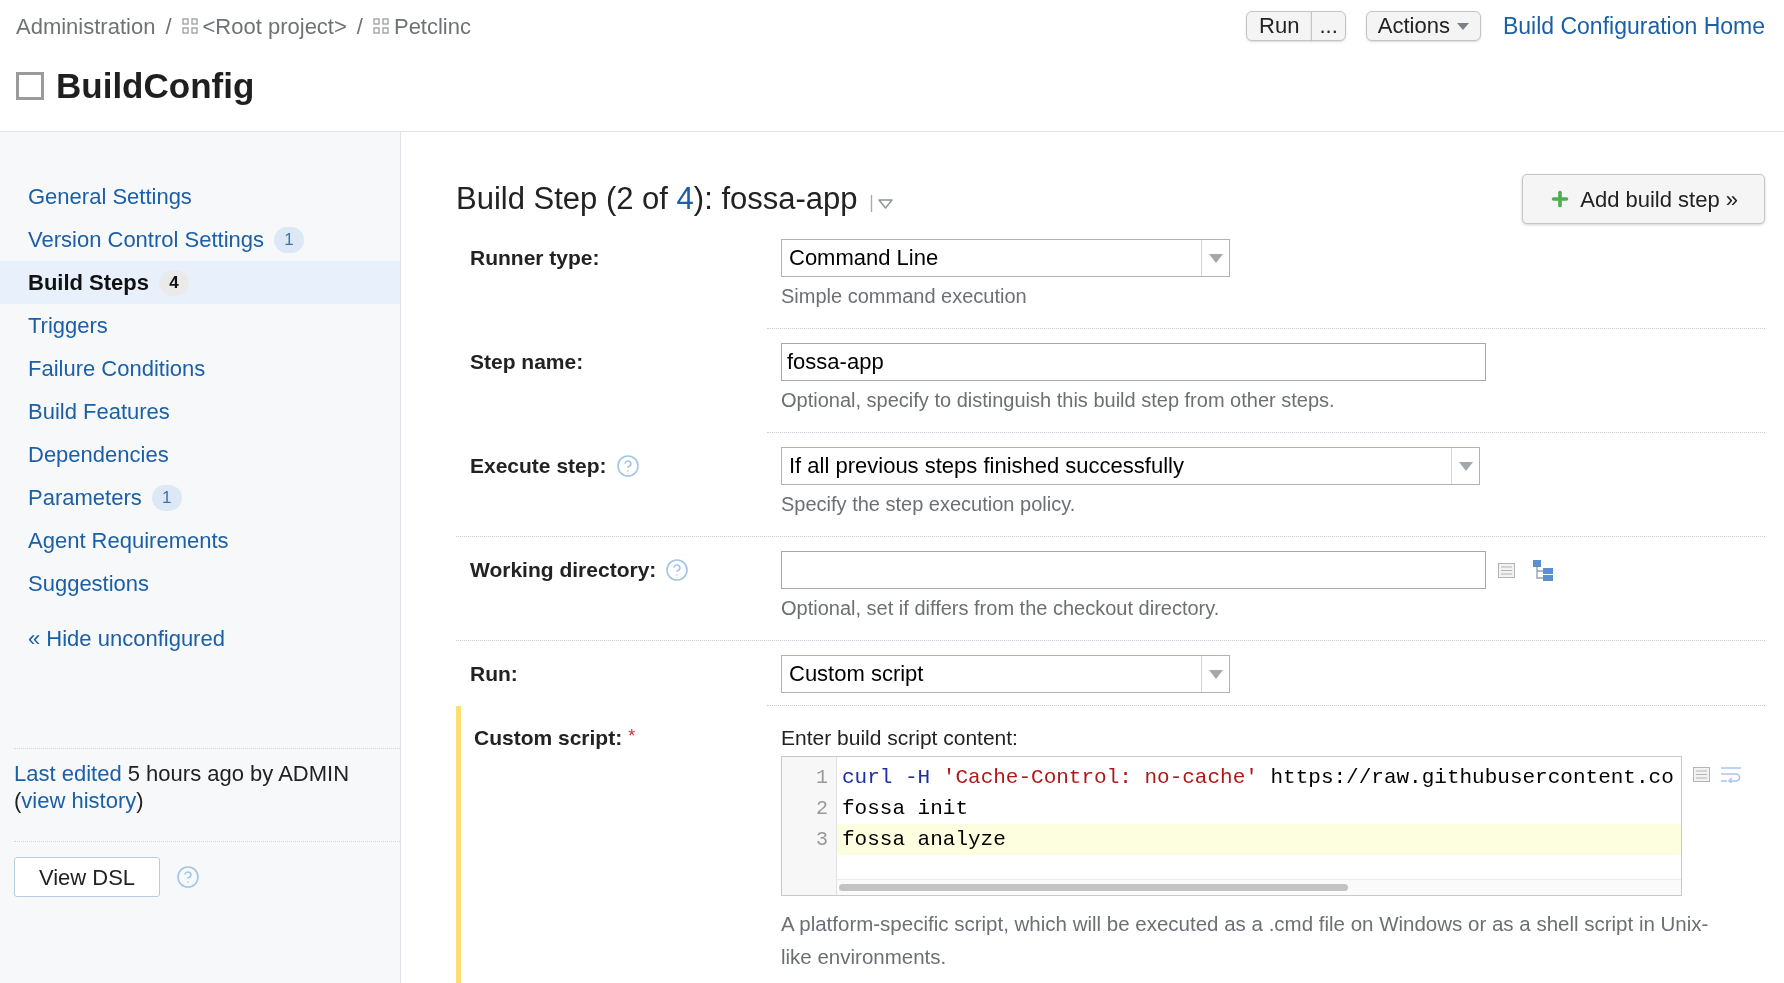  Describe the element at coordinates (174, 282) in the screenshot. I see `count-badge: 4` at that location.